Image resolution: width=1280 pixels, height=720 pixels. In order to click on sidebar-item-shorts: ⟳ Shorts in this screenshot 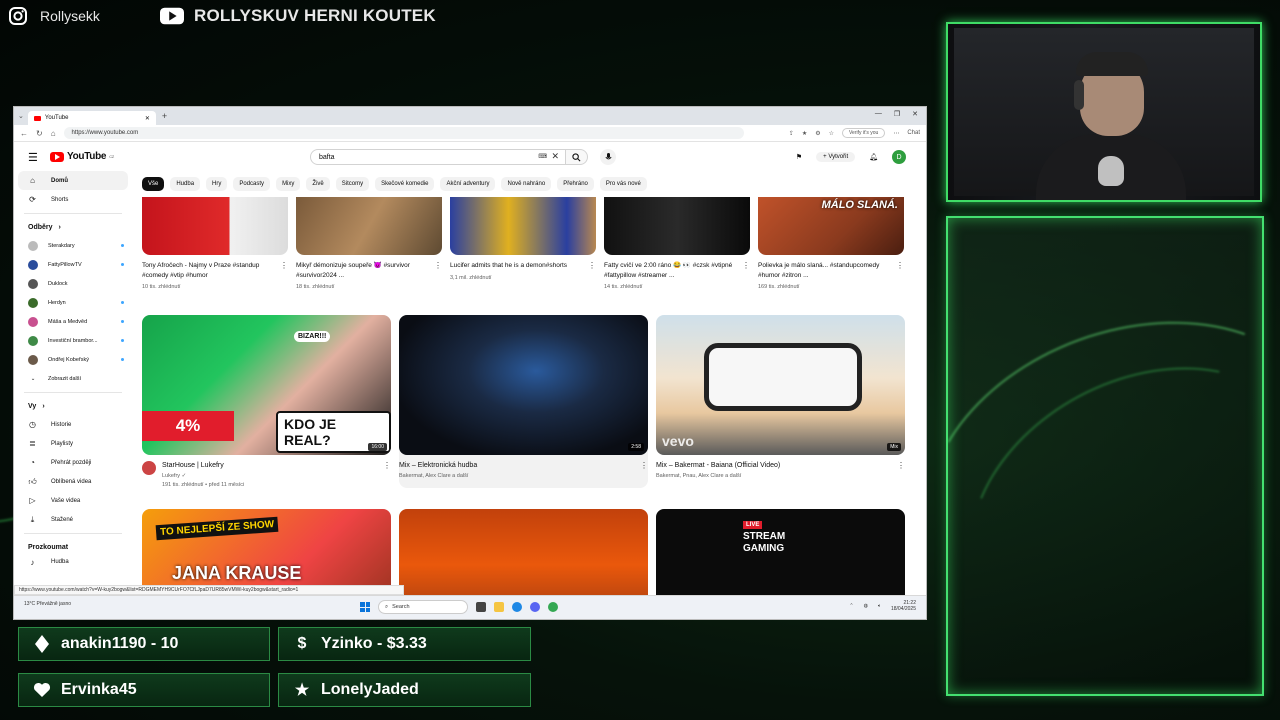, I will do `click(73, 199)`.